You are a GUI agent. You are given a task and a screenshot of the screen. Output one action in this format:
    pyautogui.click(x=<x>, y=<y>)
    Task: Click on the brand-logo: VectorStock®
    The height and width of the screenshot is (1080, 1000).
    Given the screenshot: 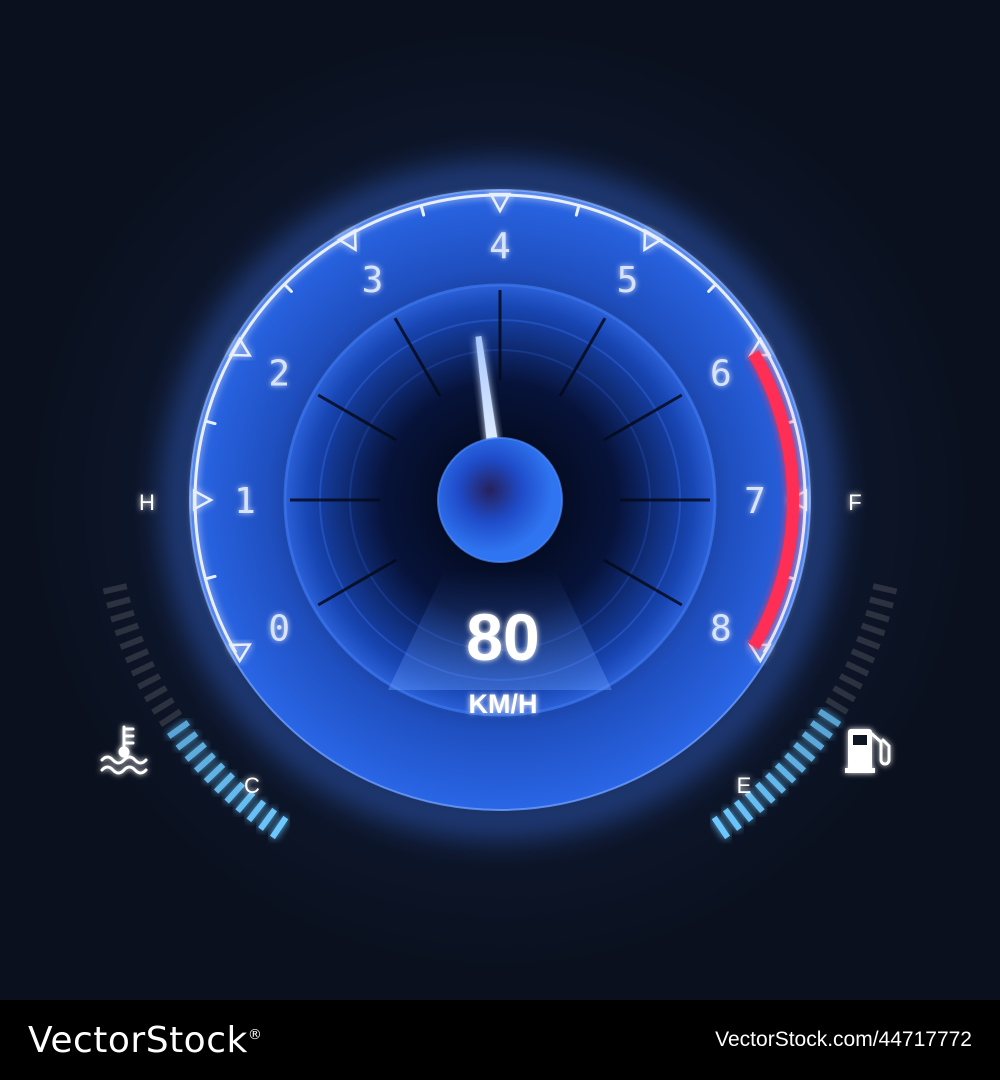 What is the action you would take?
    pyautogui.click(x=145, y=1040)
    